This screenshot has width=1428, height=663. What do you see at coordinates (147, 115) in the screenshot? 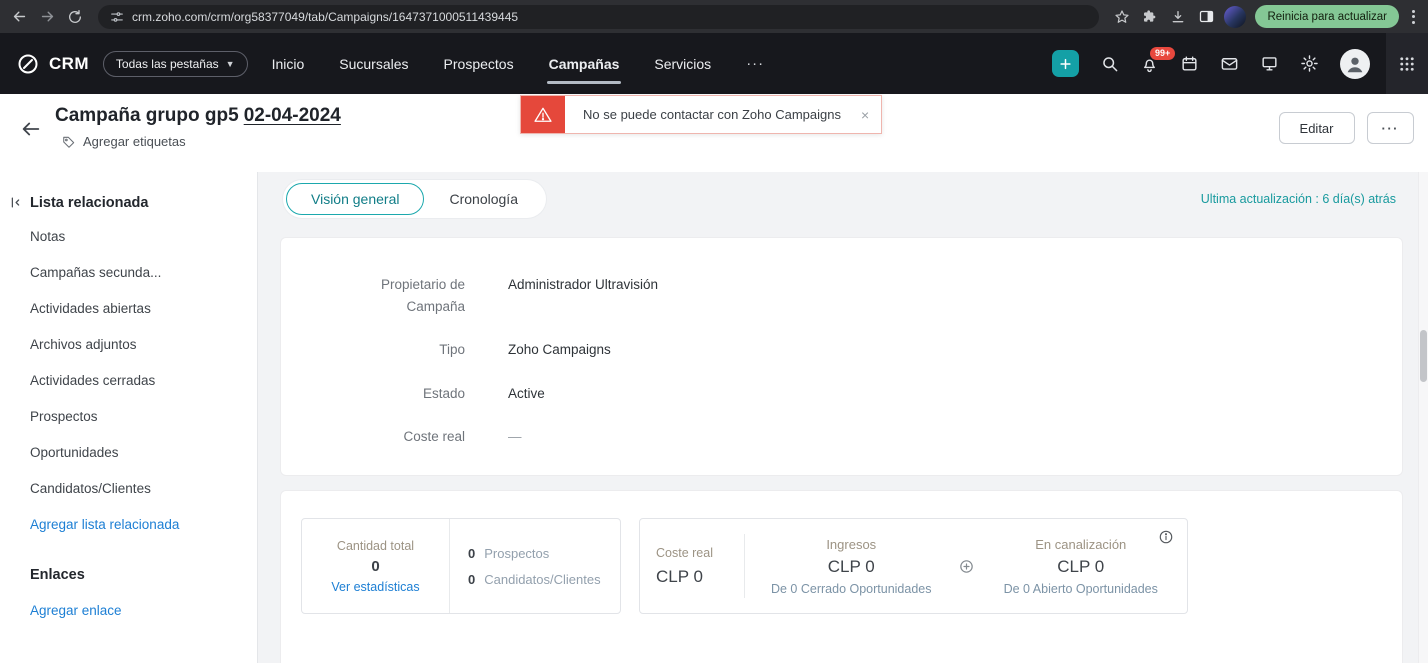
I see `campaign-name: Campaña grupo gp5` at bounding box center [147, 115].